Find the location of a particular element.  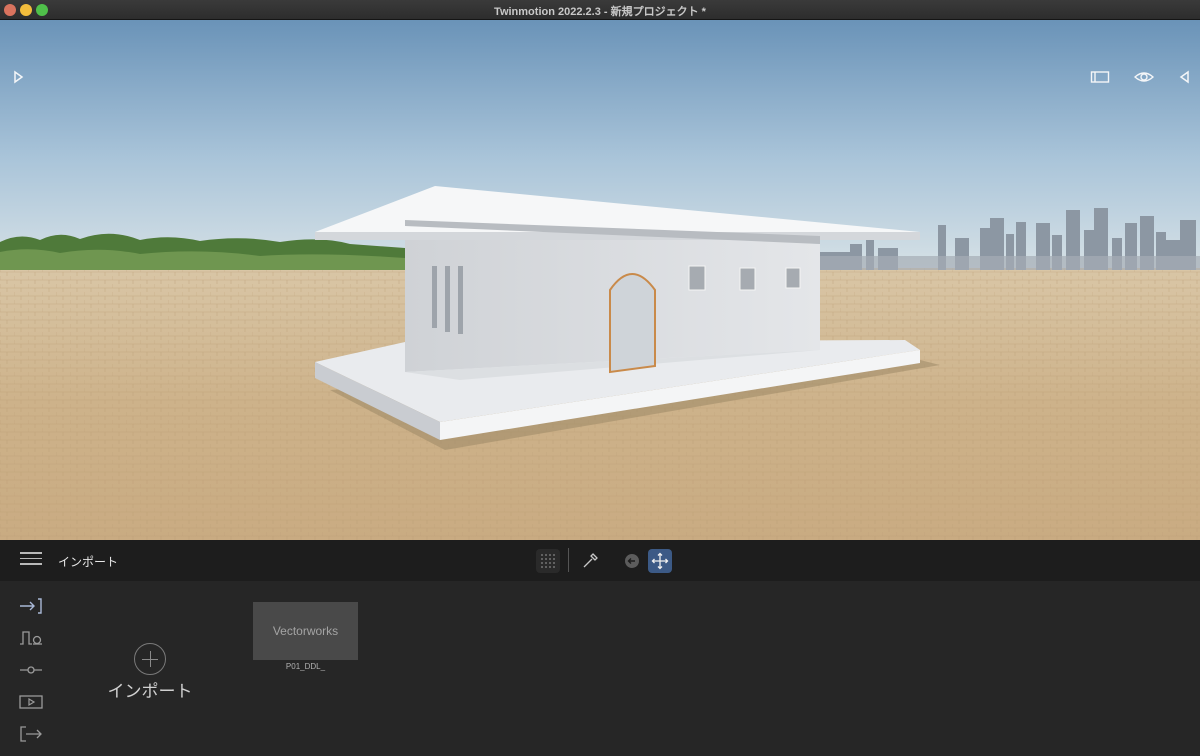

panel-icon is located at coordinates (1100, 77).